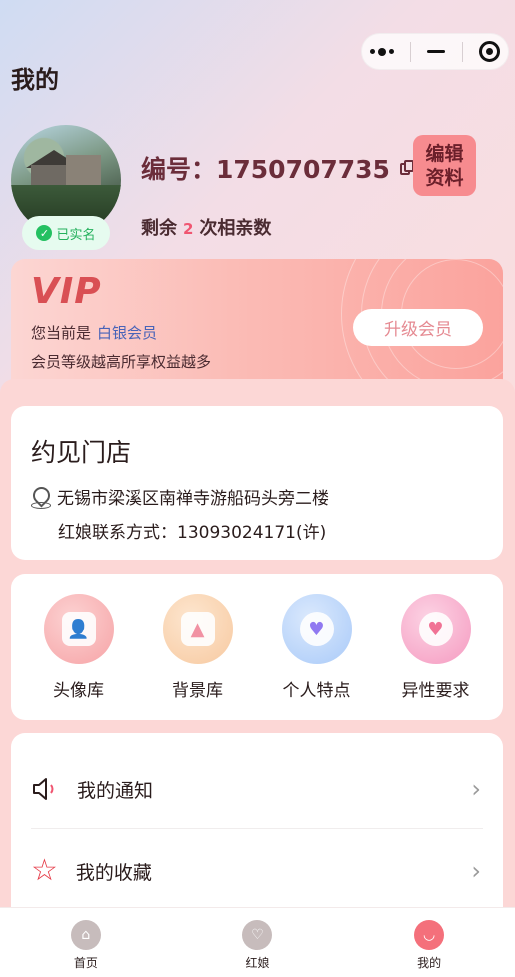 The width and height of the screenshot is (515, 977). Describe the element at coordinates (257, 871) in the screenshot. I see `menu-item-favorites: ☆ 我的收藏 ›` at that location.